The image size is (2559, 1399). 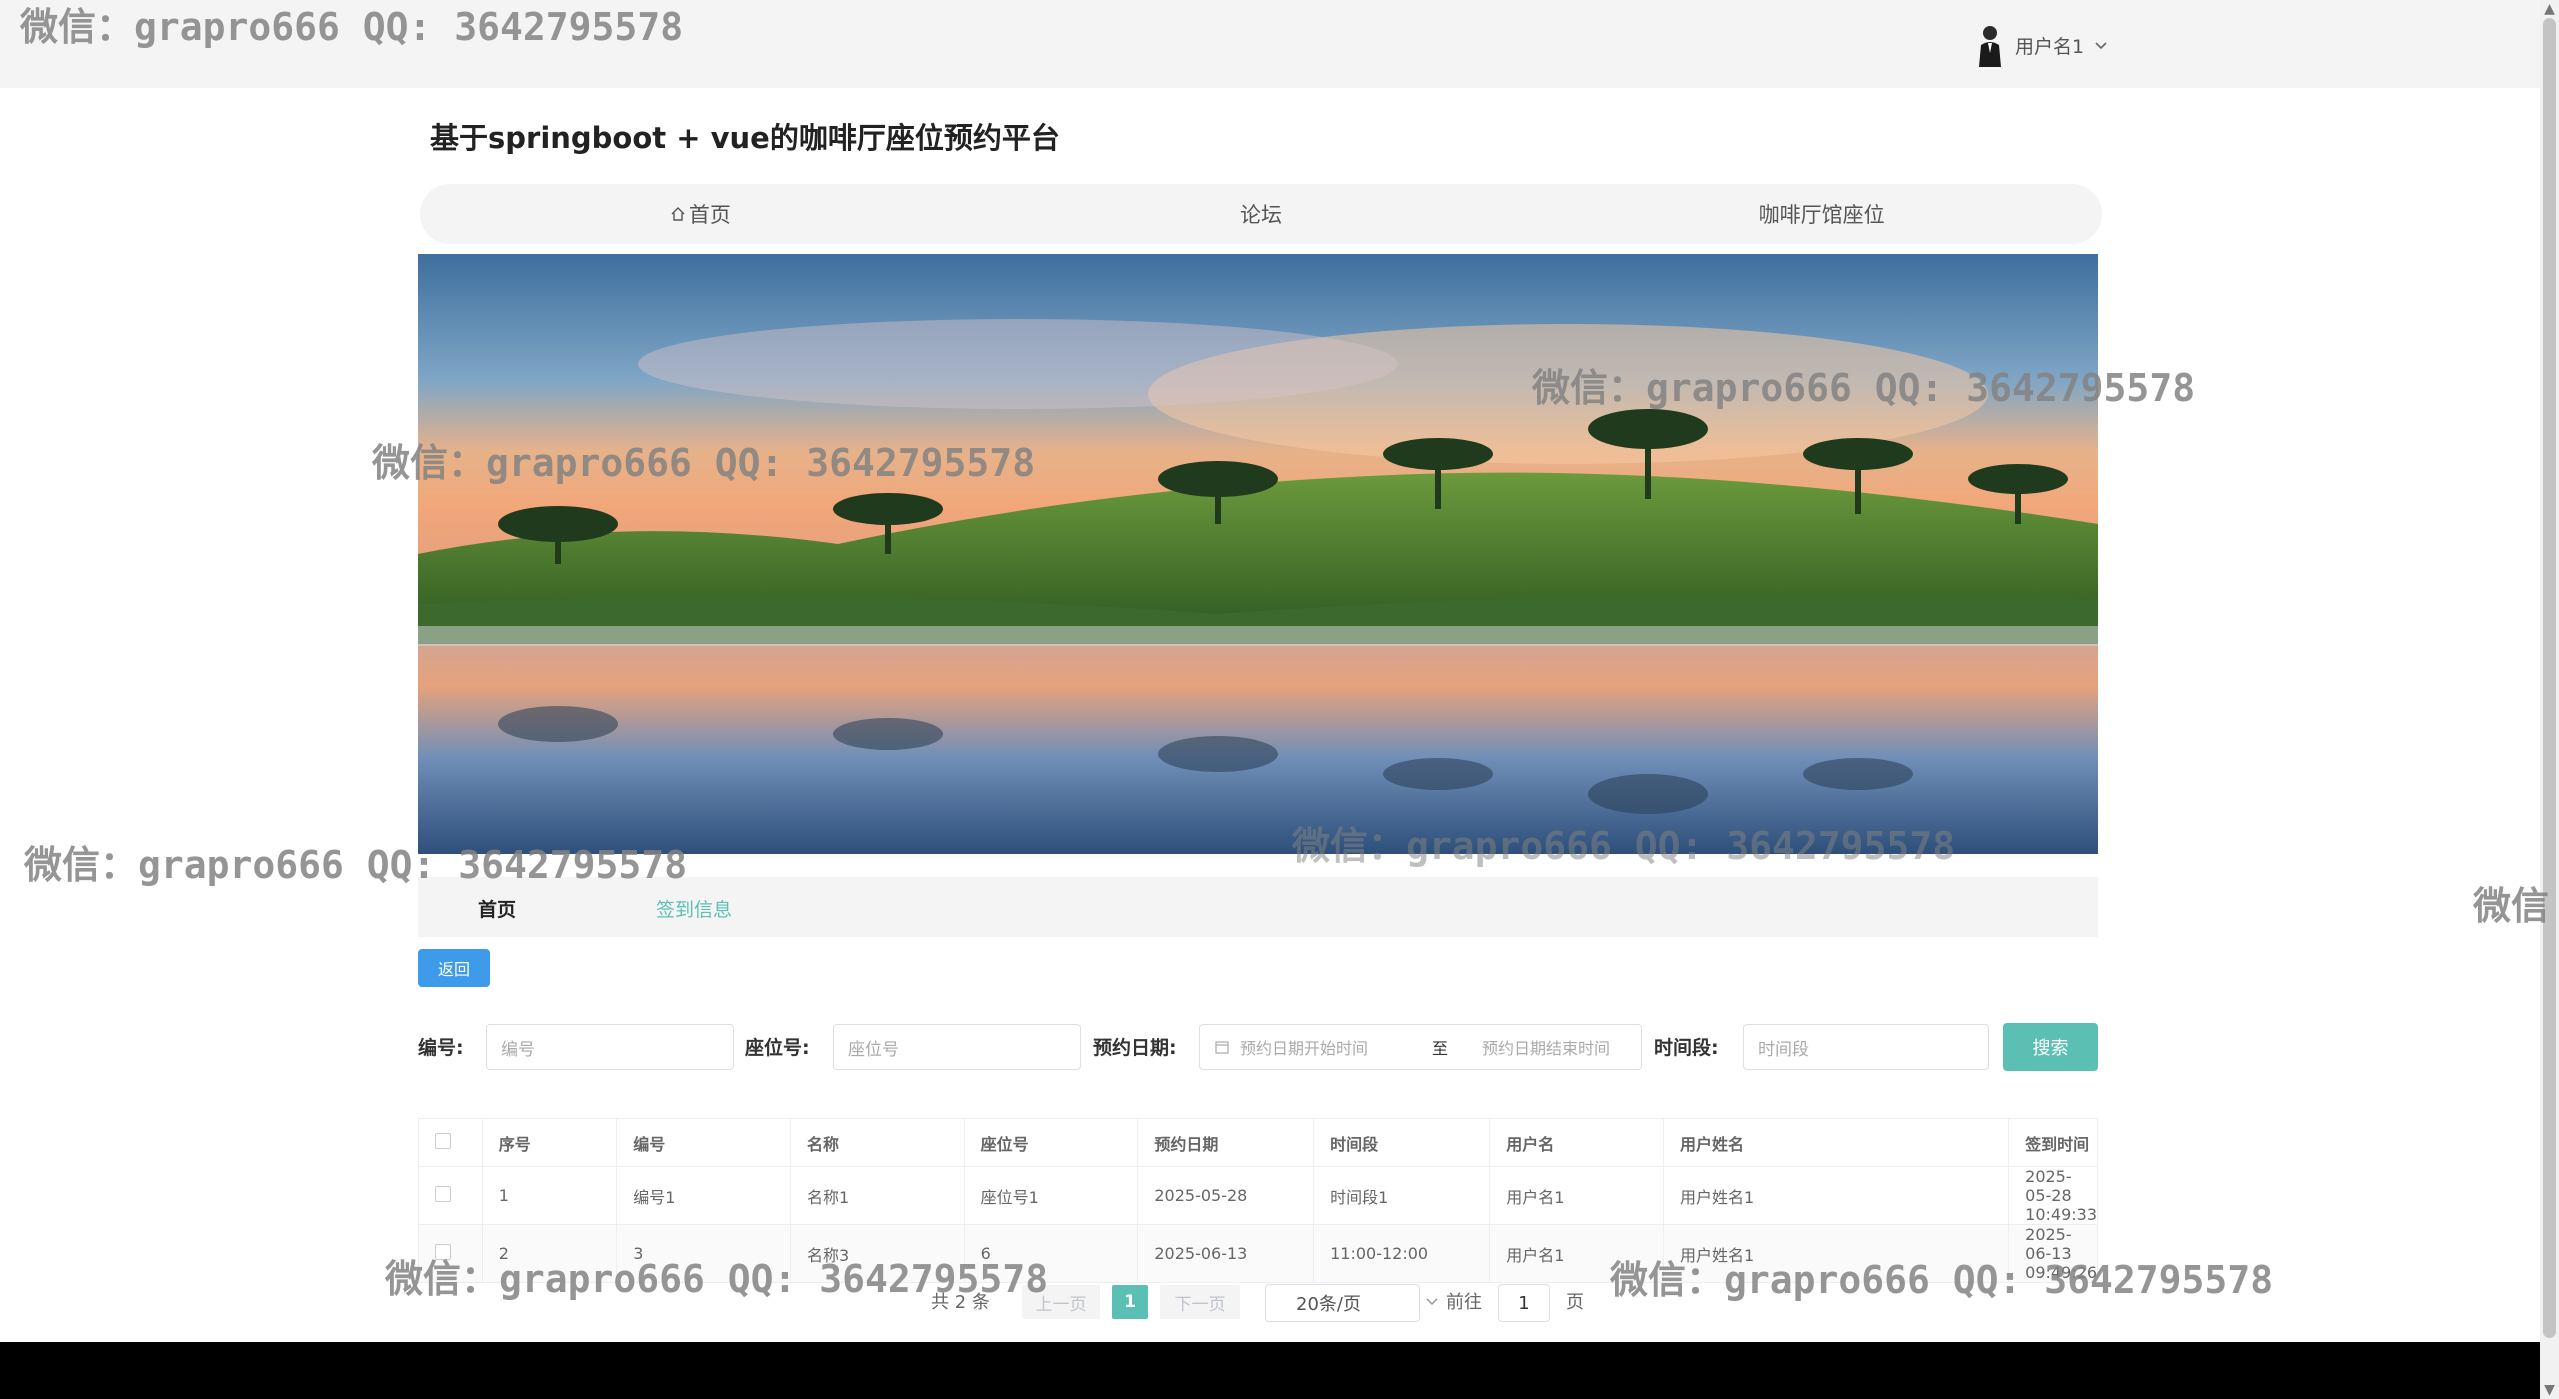 What do you see at coordinates (1226, 1195) in the screenshot?
I see `table-cell: 2025-05-28` at bounding box center [1226, 1195].